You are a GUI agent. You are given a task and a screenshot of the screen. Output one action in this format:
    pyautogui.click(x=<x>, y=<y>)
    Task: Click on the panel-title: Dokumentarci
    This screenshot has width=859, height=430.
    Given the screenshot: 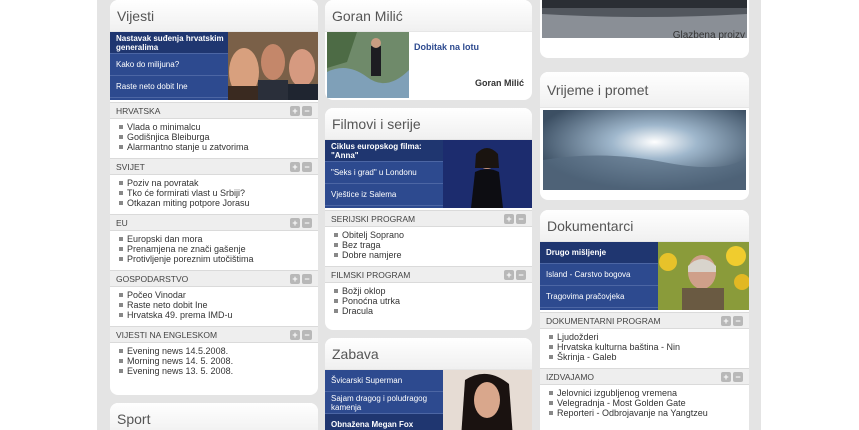 What is the action you would take?
    pyautogui.click(x=644, y=226)
    